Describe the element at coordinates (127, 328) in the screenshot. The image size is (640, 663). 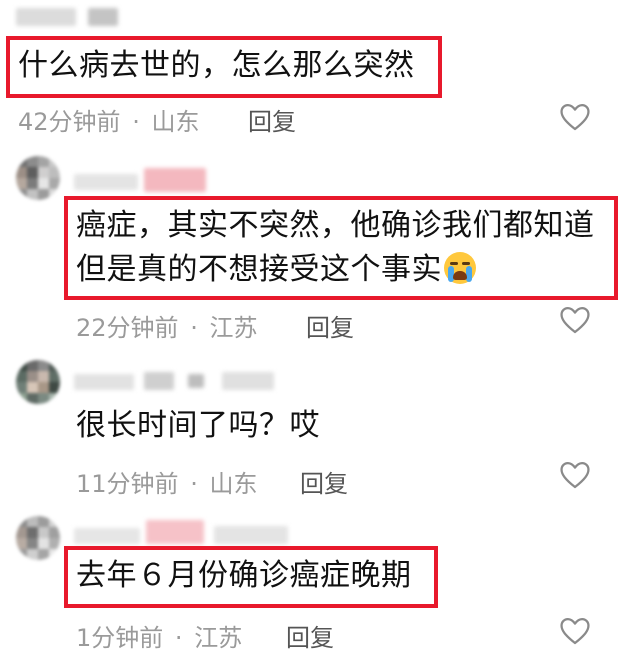
I see `comment-time: 22分钟前` at that location.